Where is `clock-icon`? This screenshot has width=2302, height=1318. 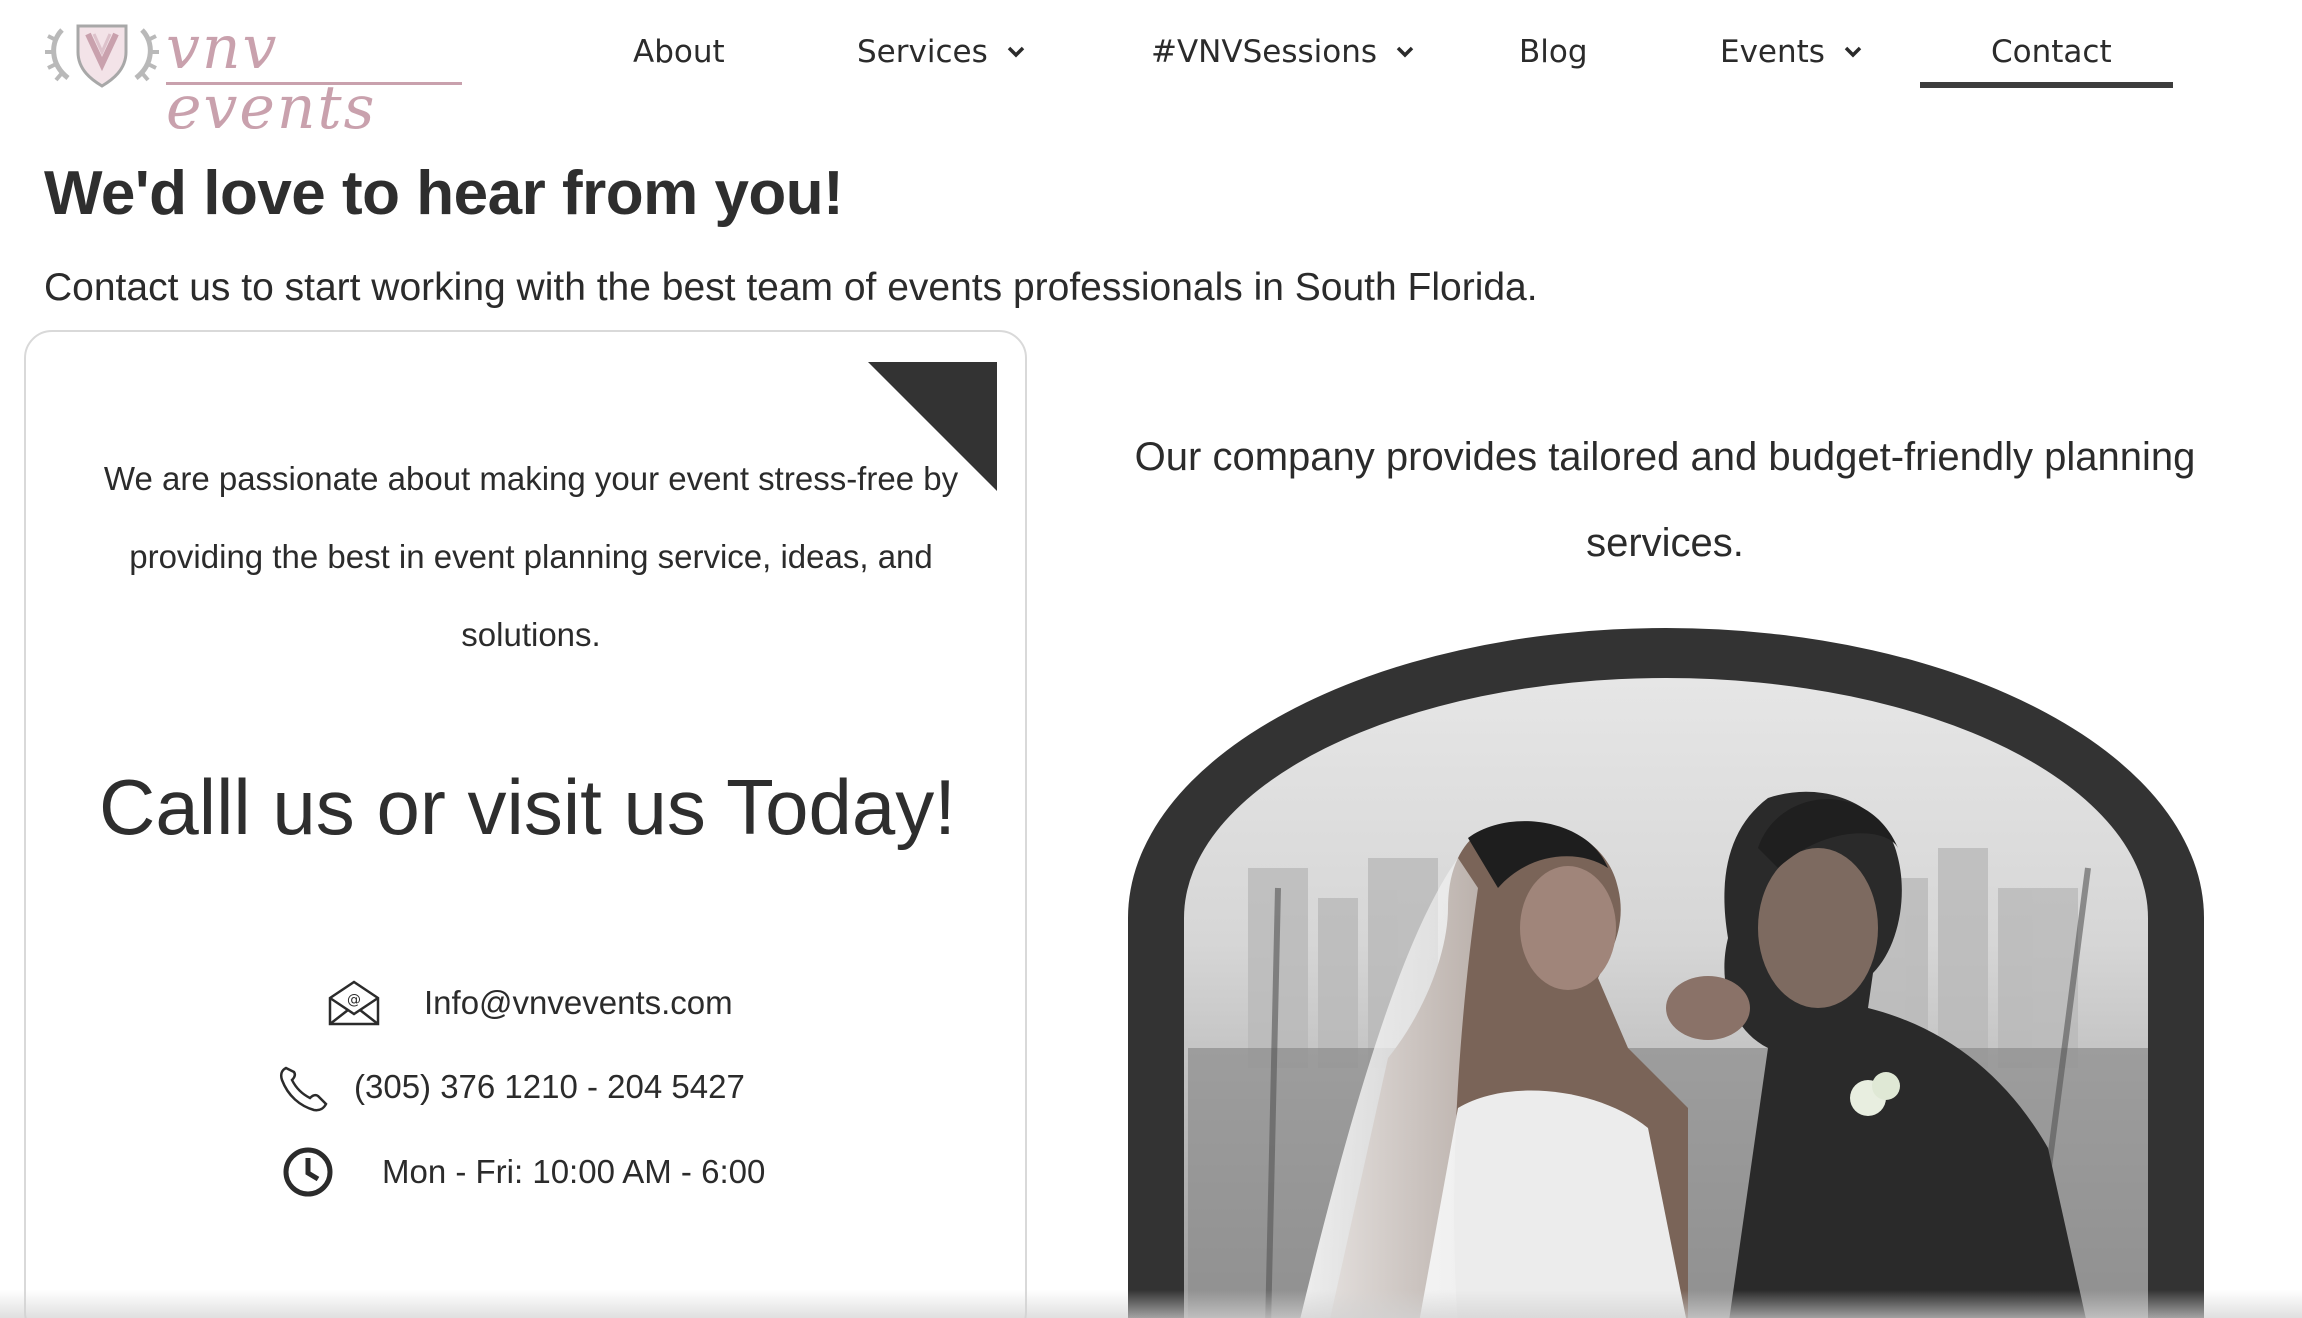
clock-icon is located at coordinates (308, 1172).